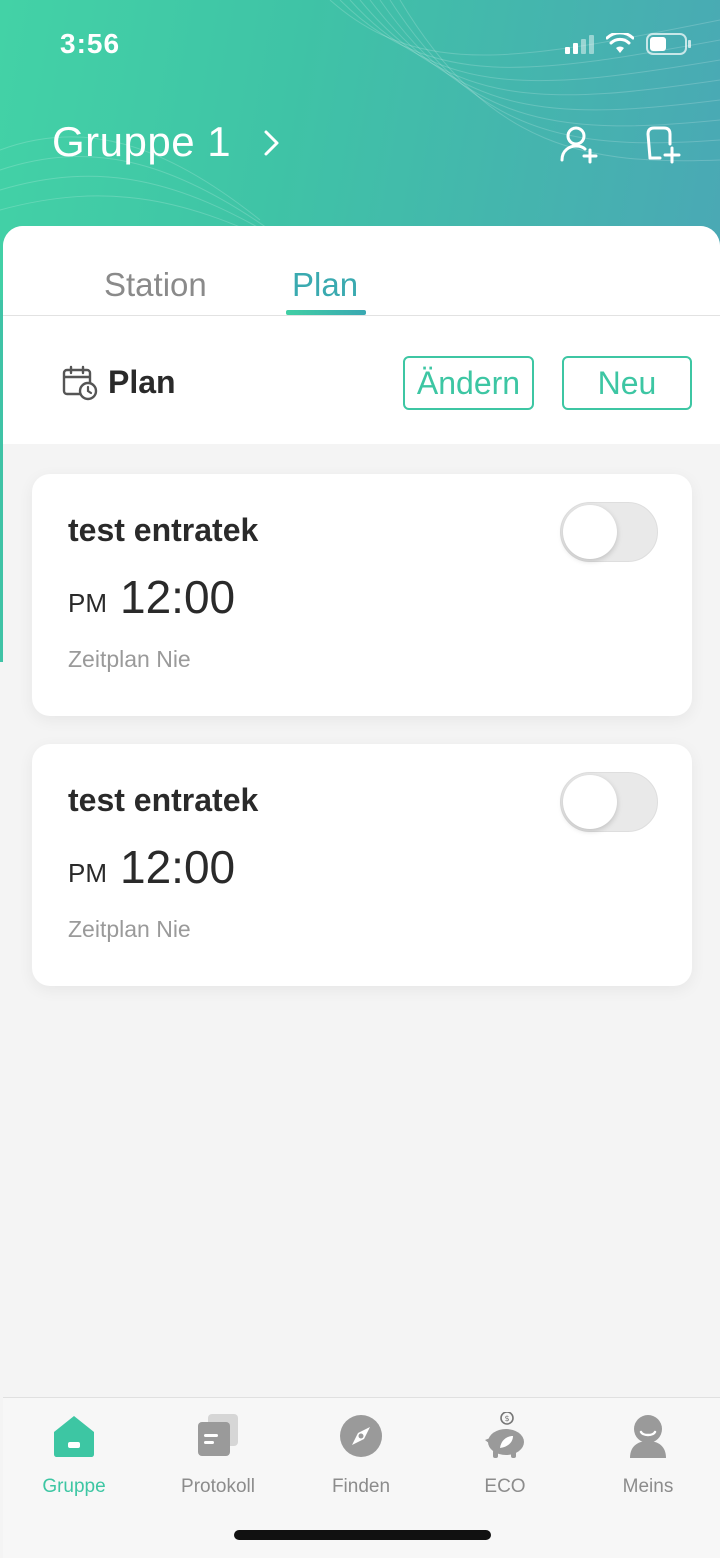 Image resolution: width=720 pixels, height=1558 pixels. Describe the element at coordinates (74, 1436) in the screenshot. I see `home-icon` at that location.